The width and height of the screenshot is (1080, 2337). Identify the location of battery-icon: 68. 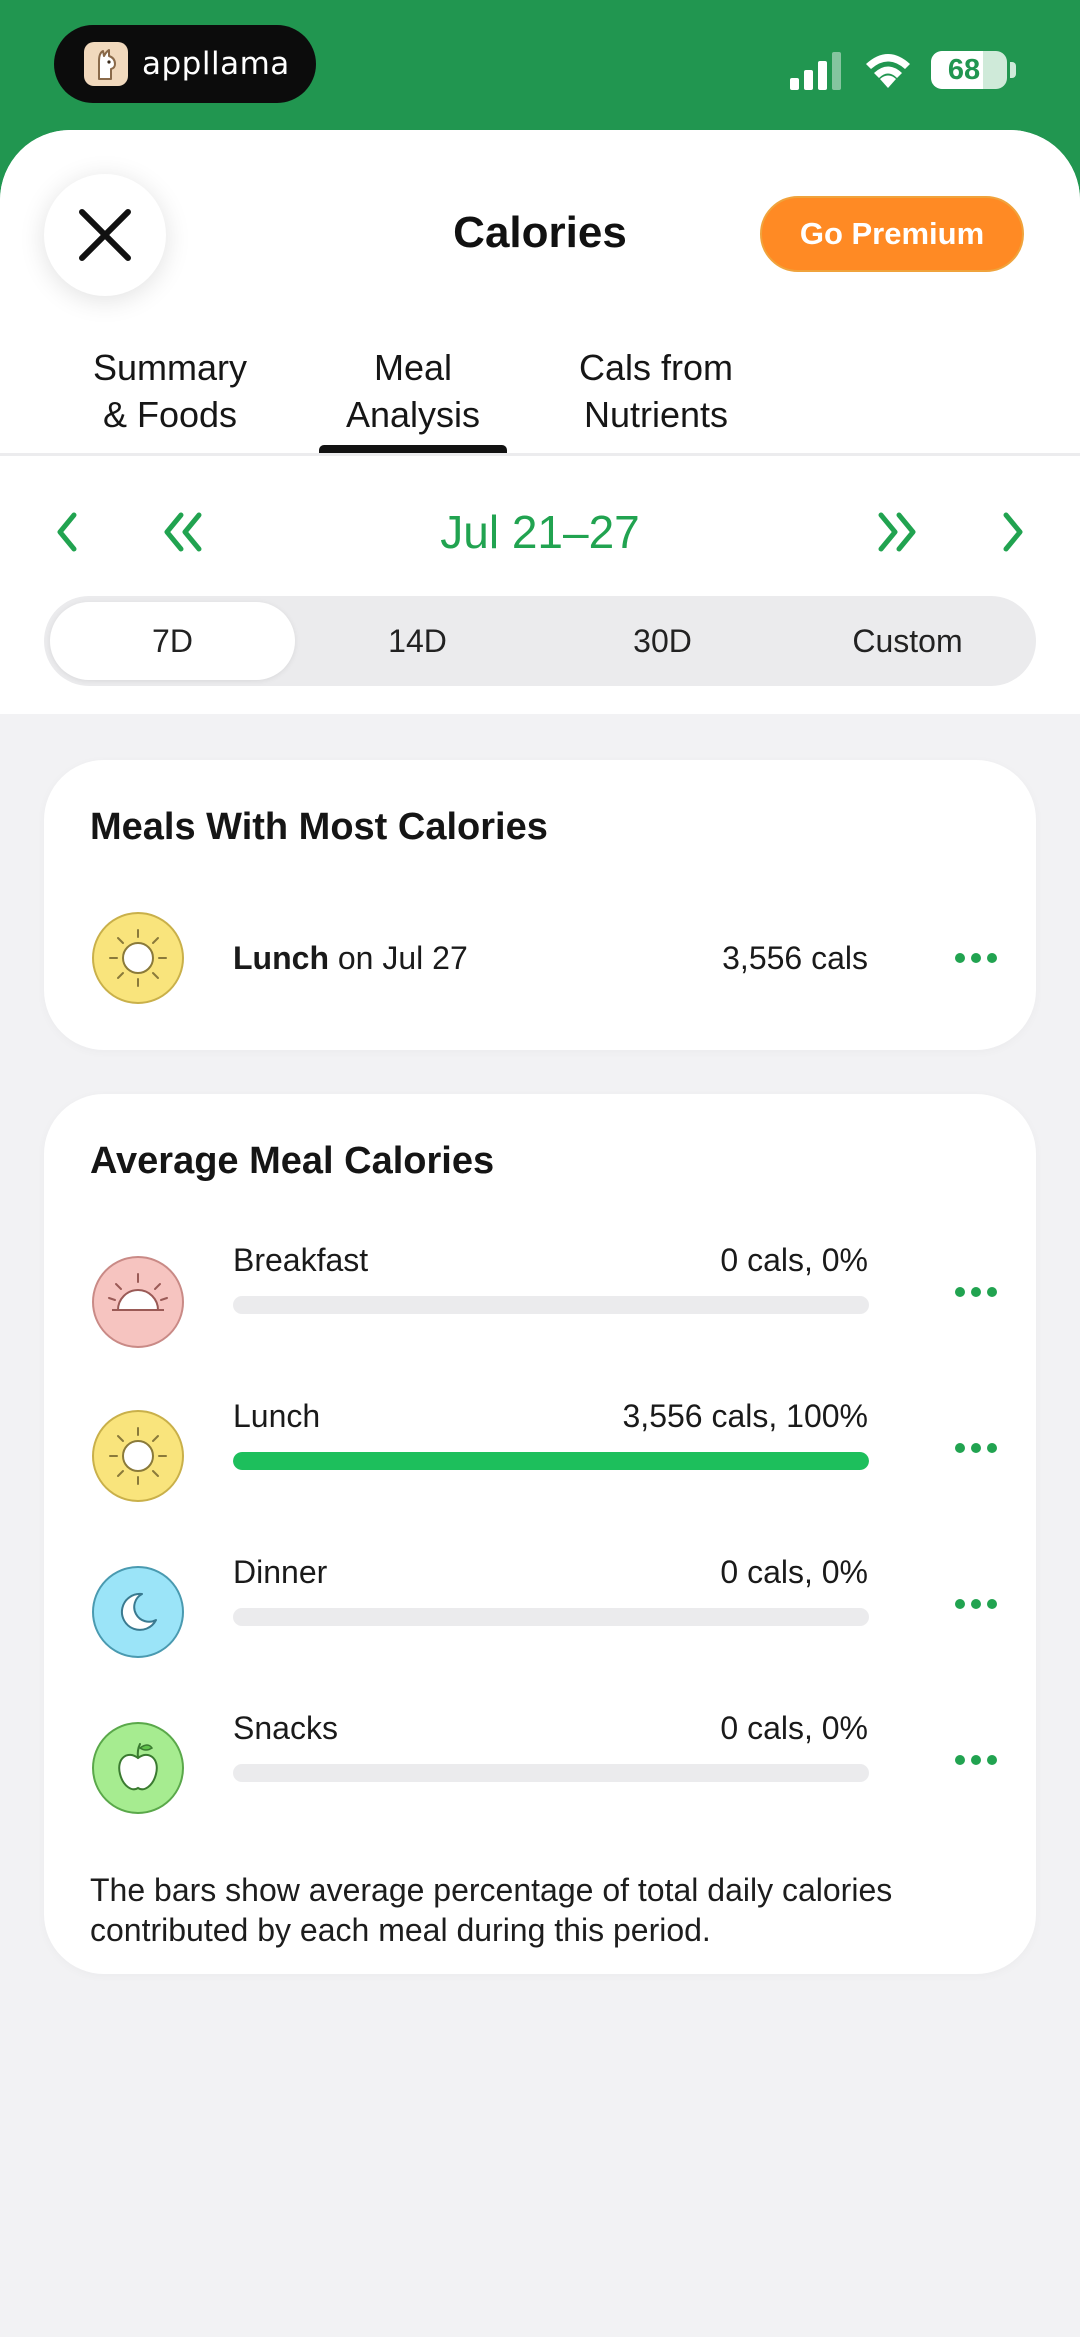
(969, 70).